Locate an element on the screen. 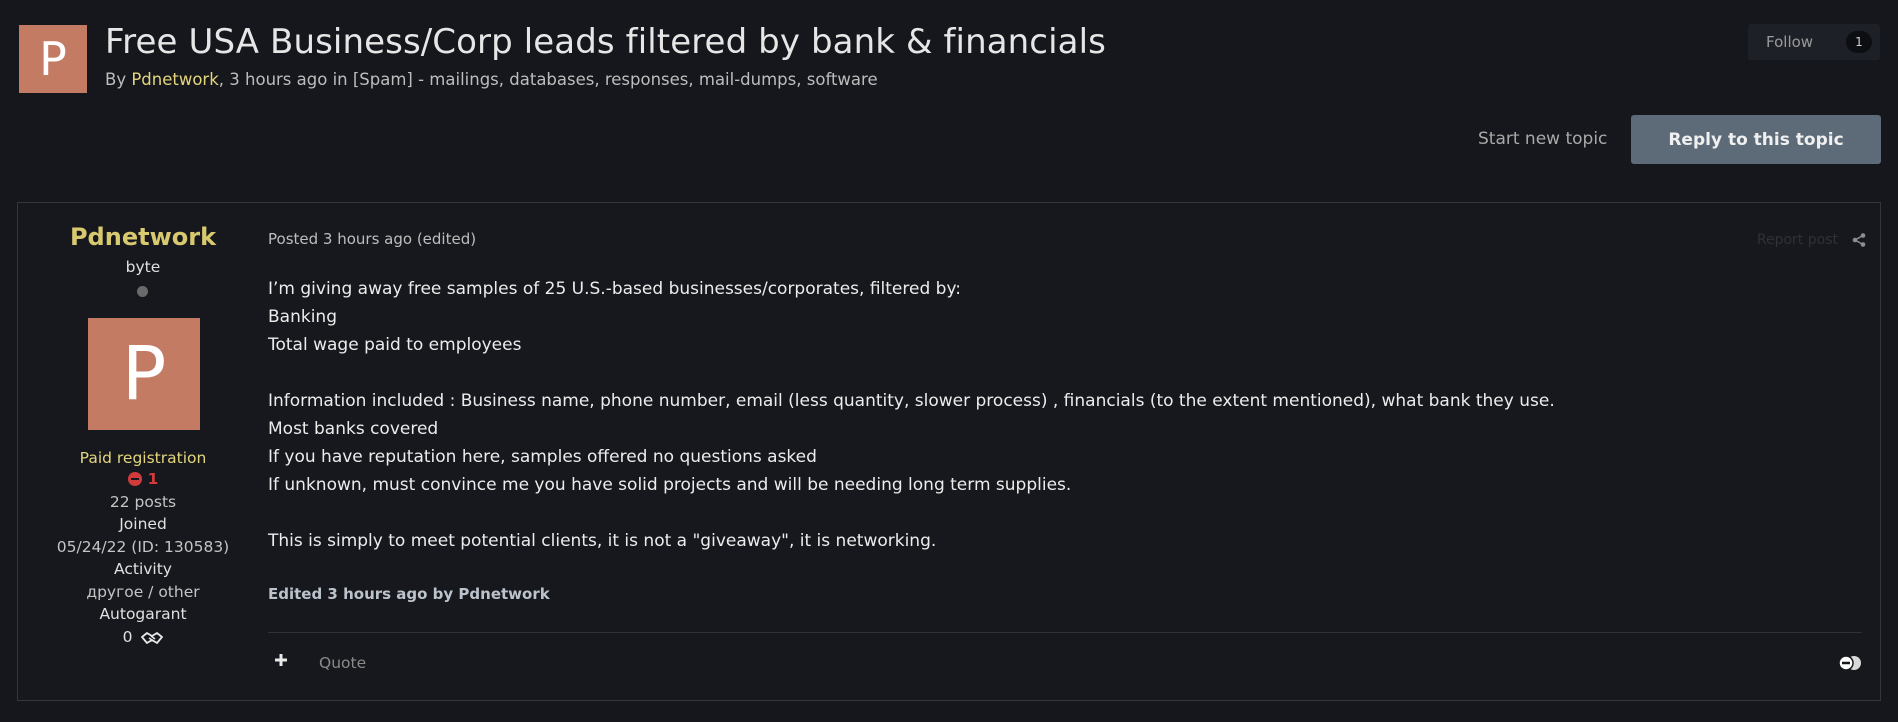 This screenshot has width=1898, height=722. post-author-posts: 22 posts is located at coordinates (143, 502).